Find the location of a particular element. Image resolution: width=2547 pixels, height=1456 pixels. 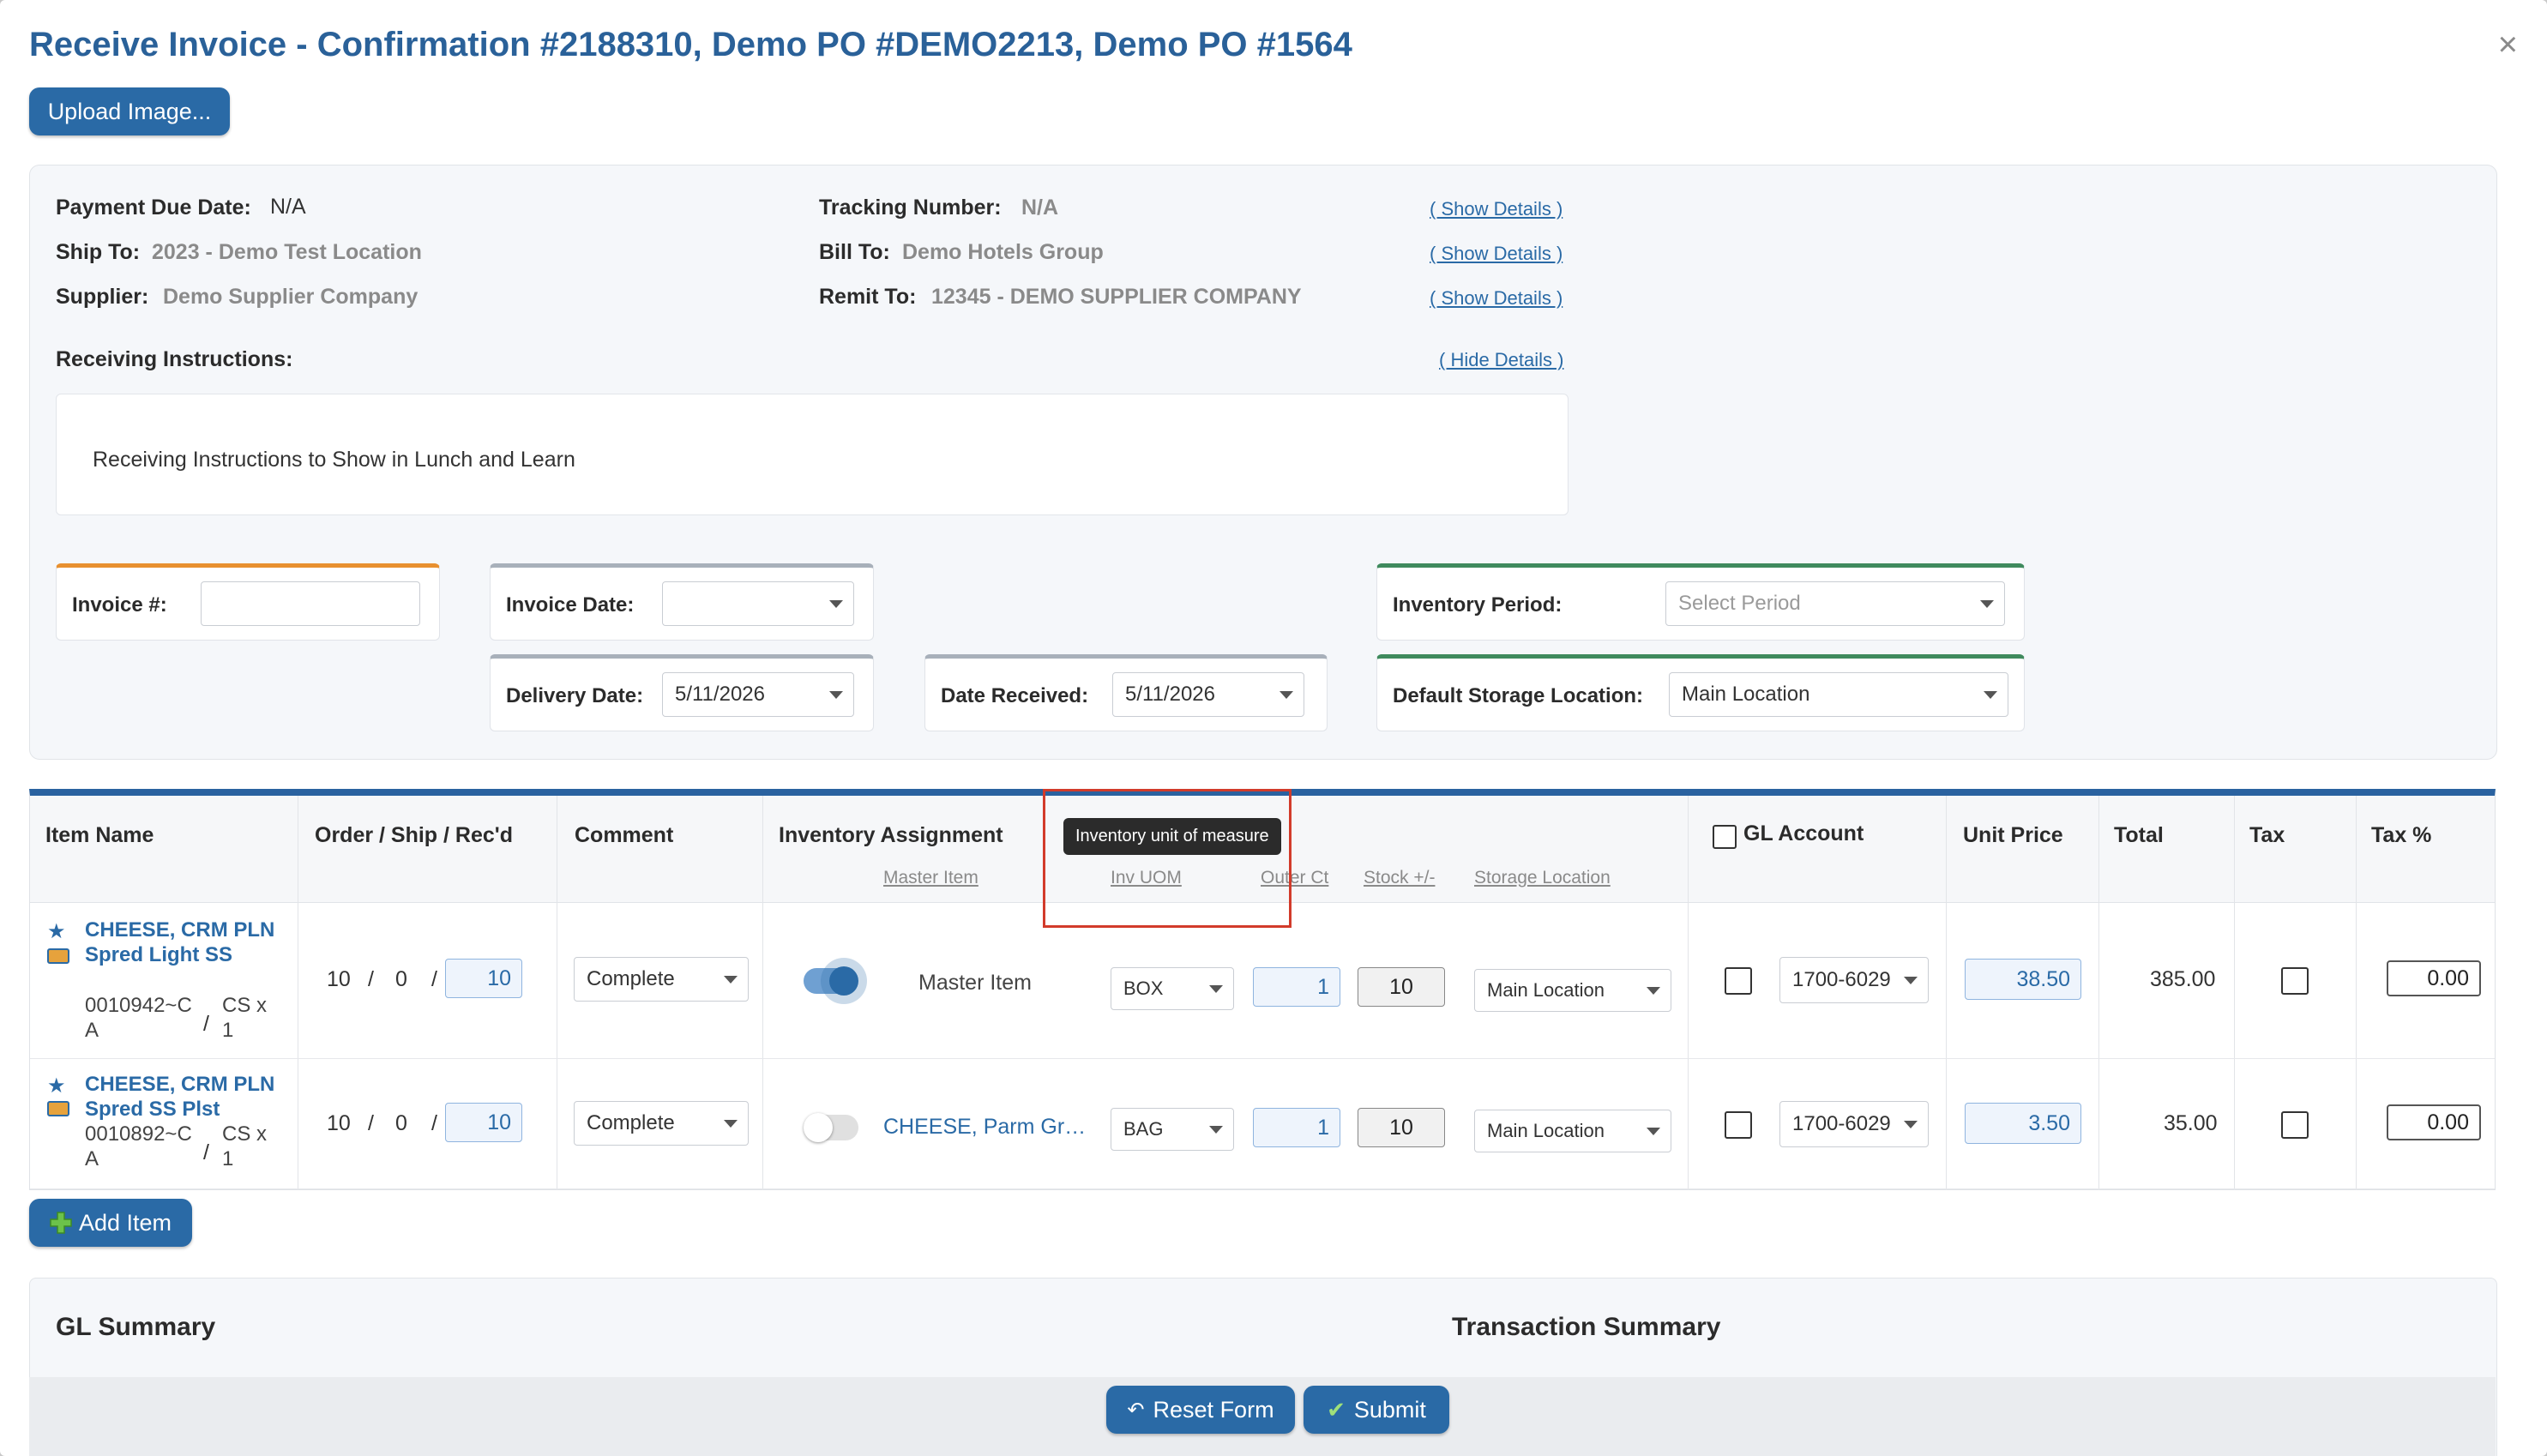

col-total: Total is located at coordinates (2139, 835).